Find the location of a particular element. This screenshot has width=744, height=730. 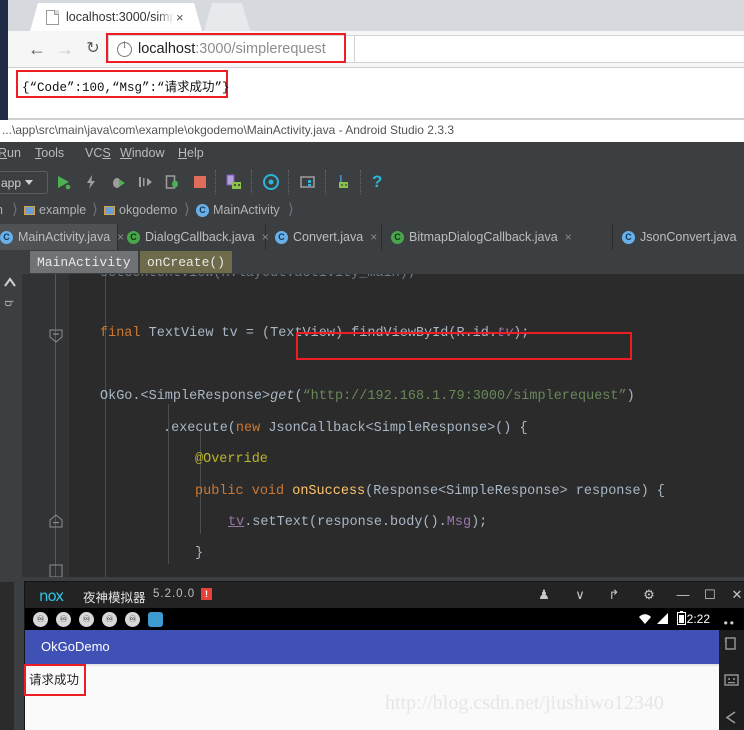

editor-tab-convert: C Convert.java × is located at coordinates (324, 237).